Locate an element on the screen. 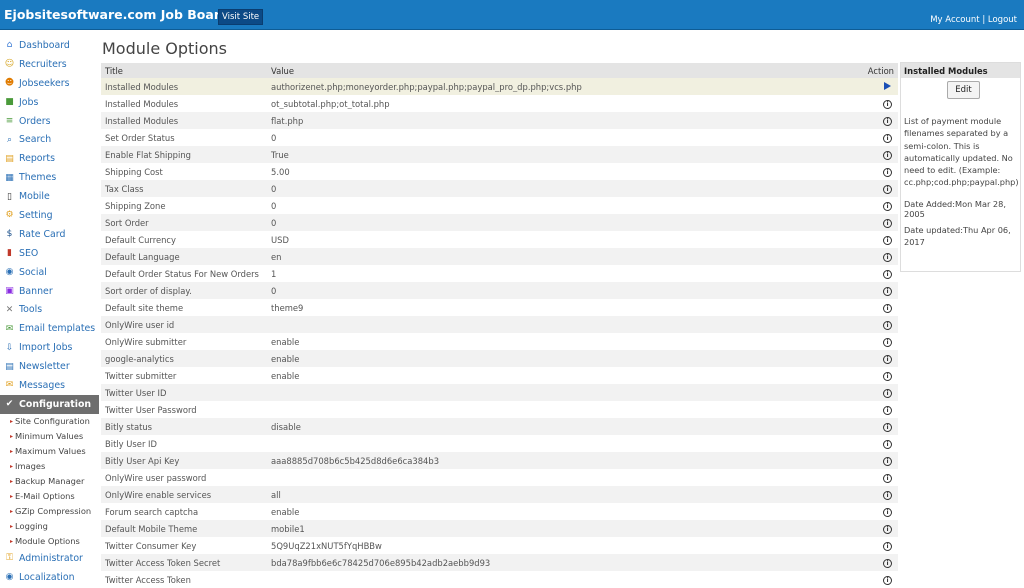 The image size is (1024, 588). table-row: Installed Modules flat.php i is located at coordinates (499, 120).